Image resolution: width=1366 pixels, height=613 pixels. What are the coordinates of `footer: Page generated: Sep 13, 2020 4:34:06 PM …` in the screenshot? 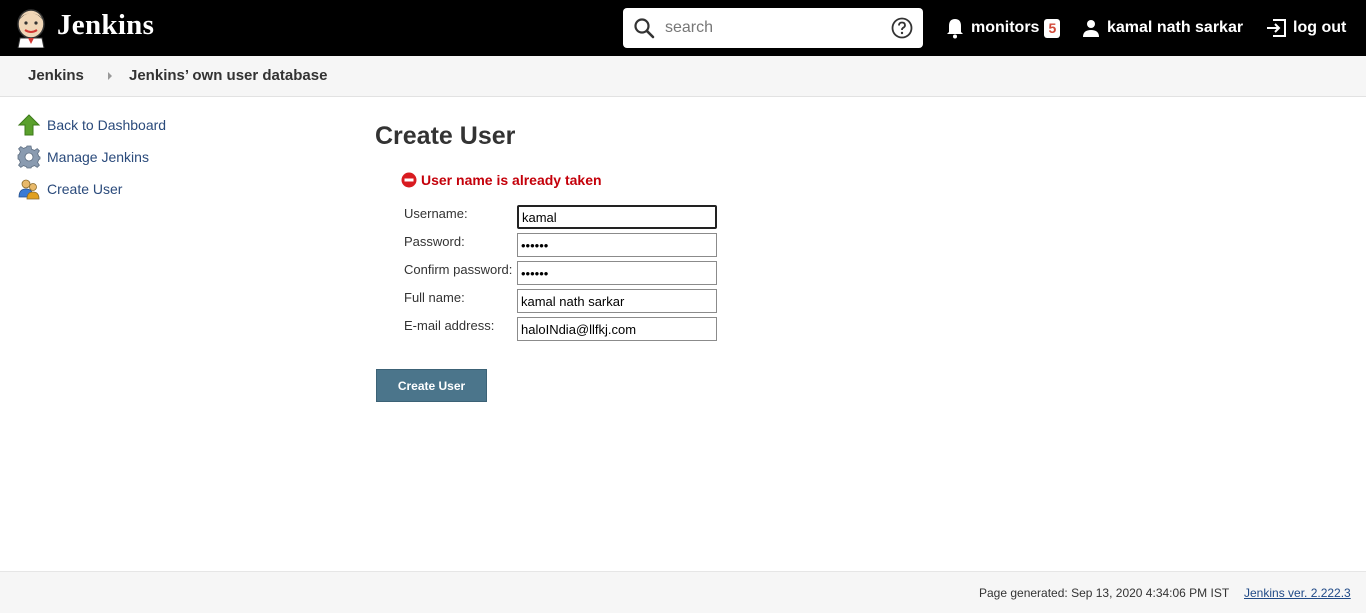 It's located at (683, 592).